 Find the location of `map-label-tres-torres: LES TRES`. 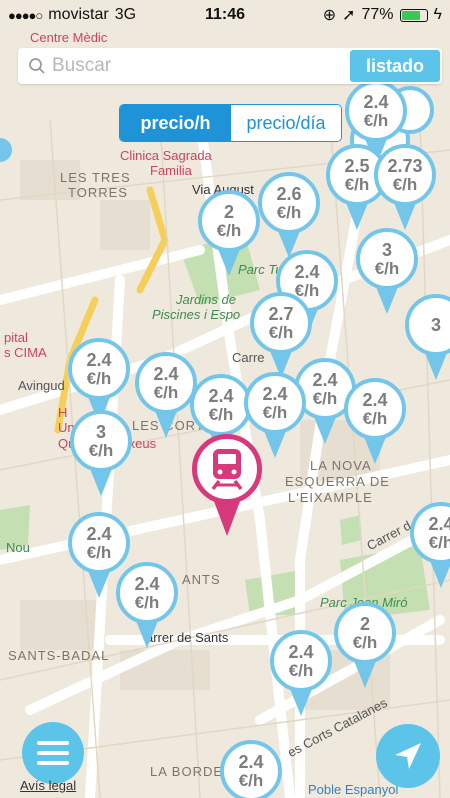

map-label-tres-torres: LES TRES is located at coordinates (95, 177).